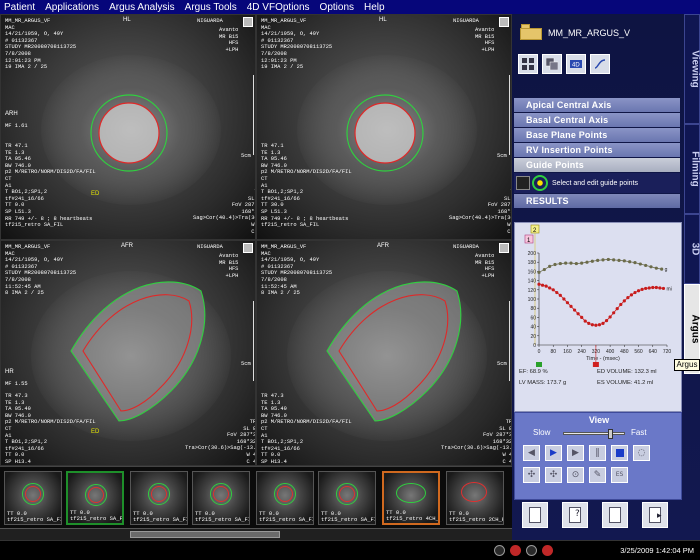  Describe the element at coordinates (597, 201) in the screenshot. I see `step-results: RESULTS` at that location.